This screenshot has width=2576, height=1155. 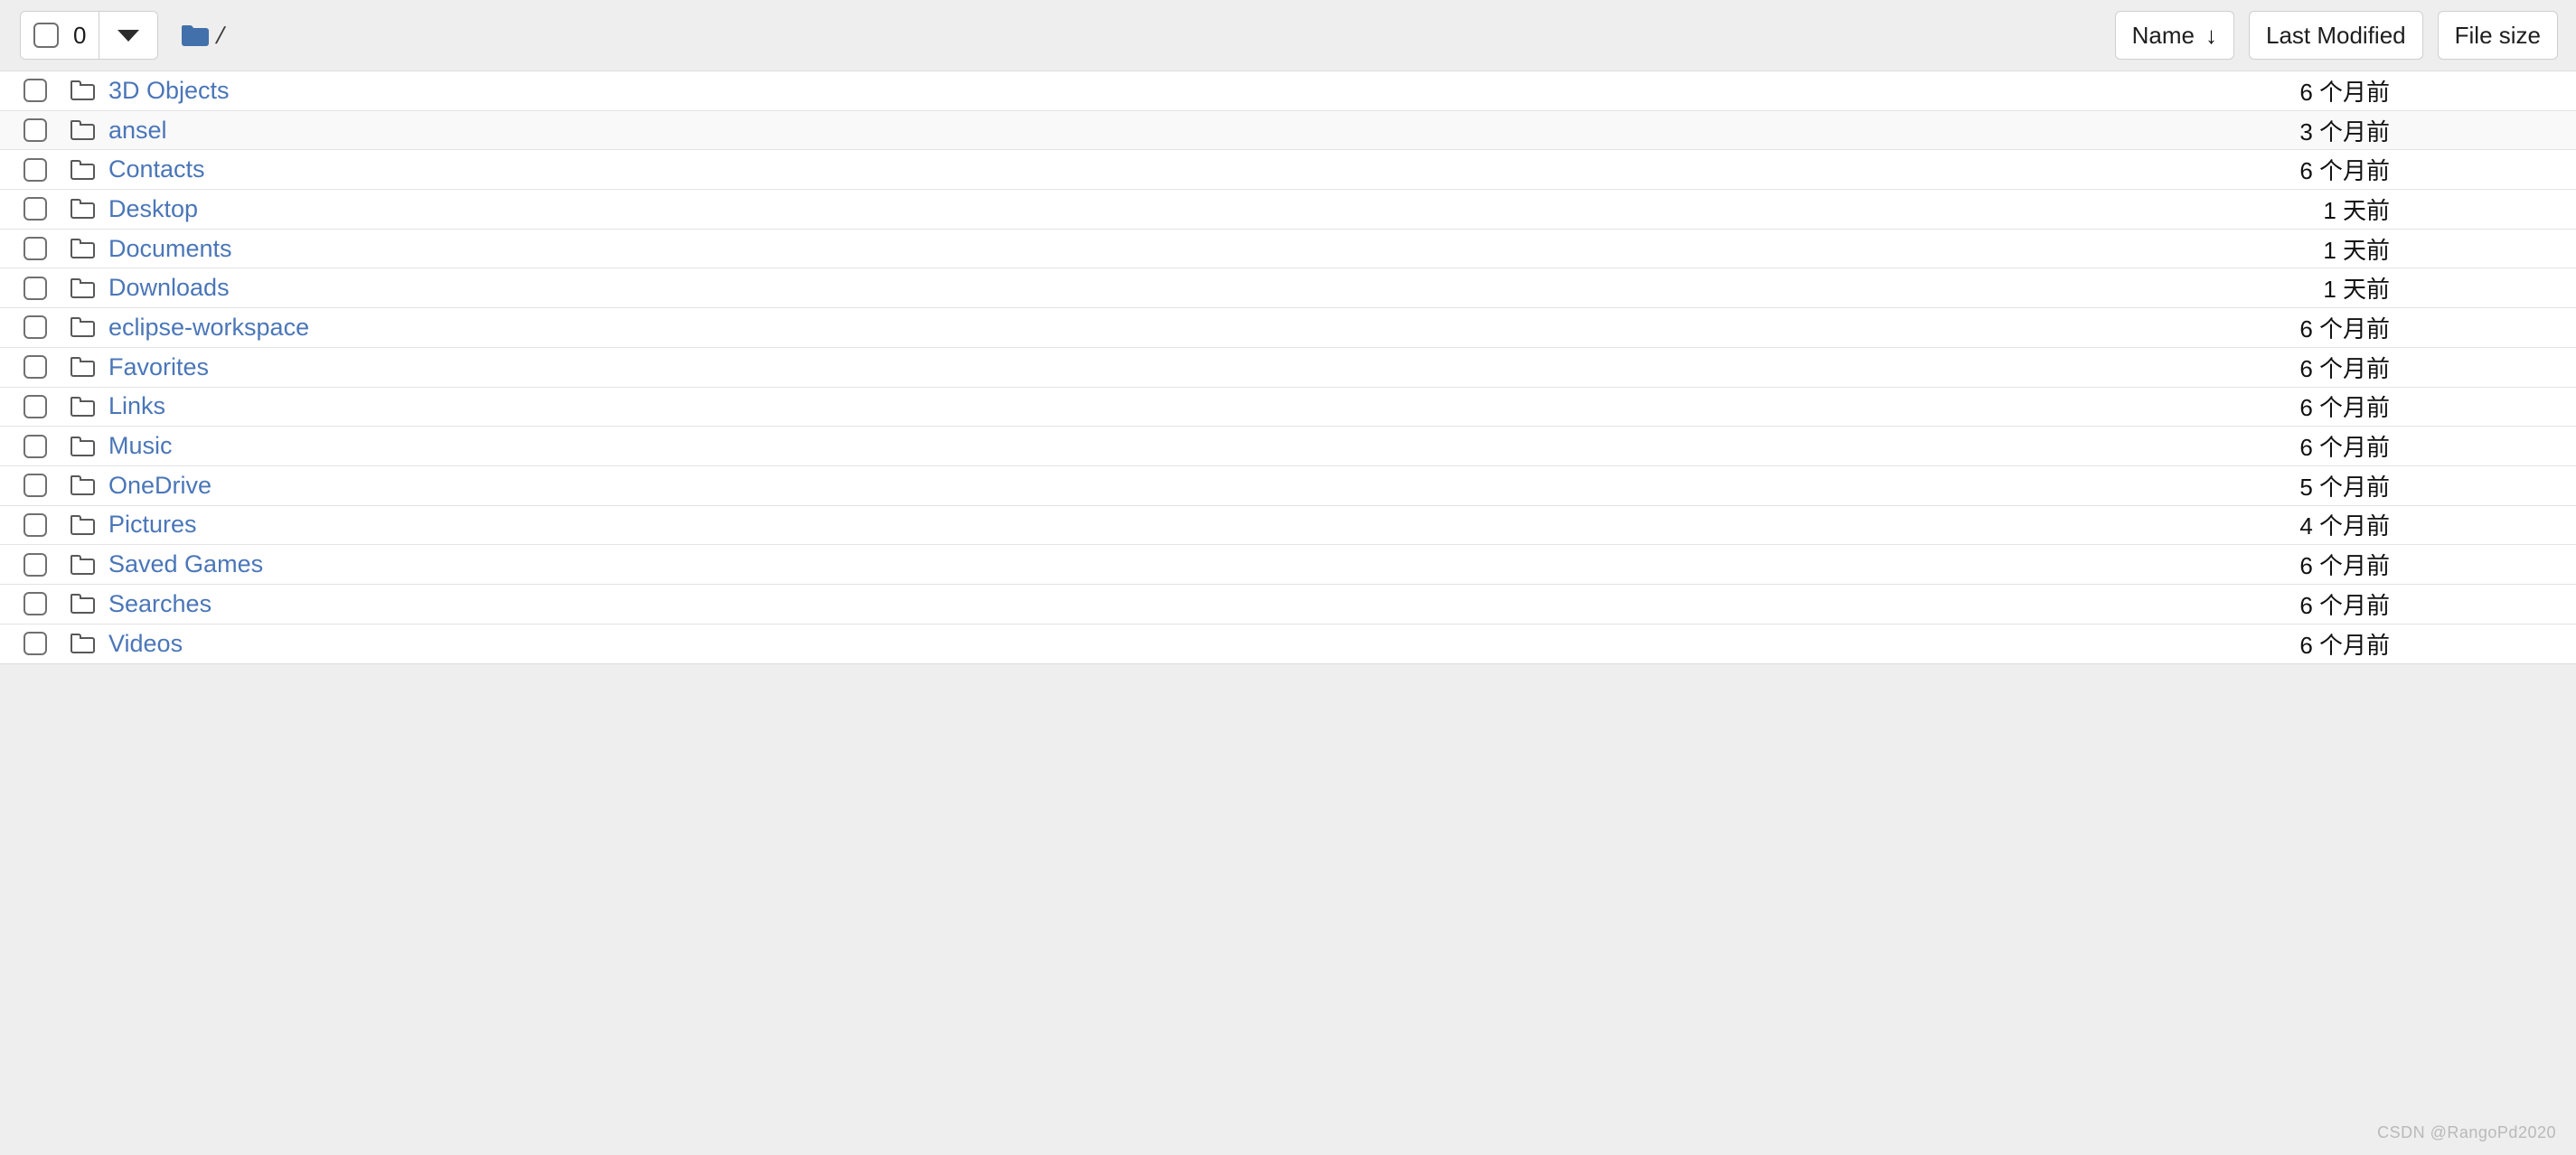 I want to click on row-name-cell: Videos, so click(x=1058, y=643).